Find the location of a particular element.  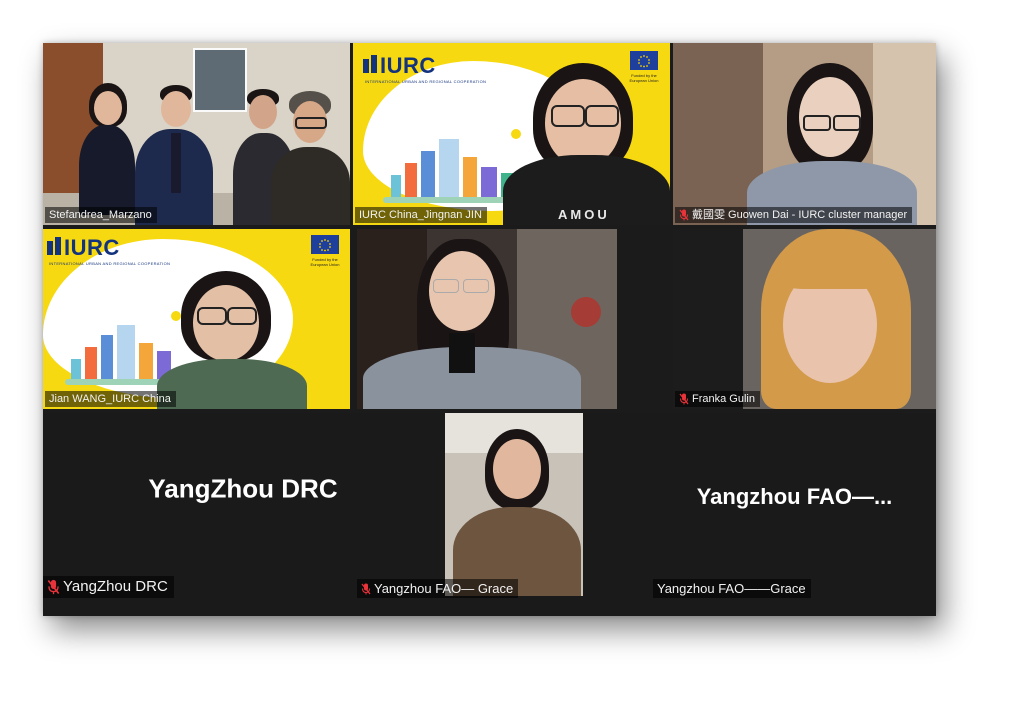

participant-name-label: Yangzhou FAO— Grace is located at coordinates (438, 588).